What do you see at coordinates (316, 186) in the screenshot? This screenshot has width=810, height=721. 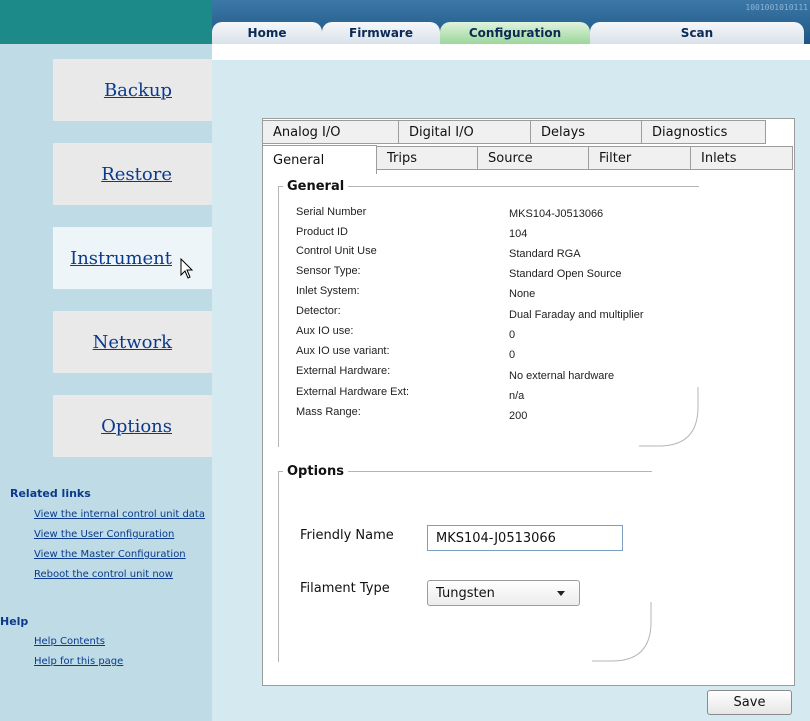 I see `general-group-title: General` at bounding box center [316, 186].